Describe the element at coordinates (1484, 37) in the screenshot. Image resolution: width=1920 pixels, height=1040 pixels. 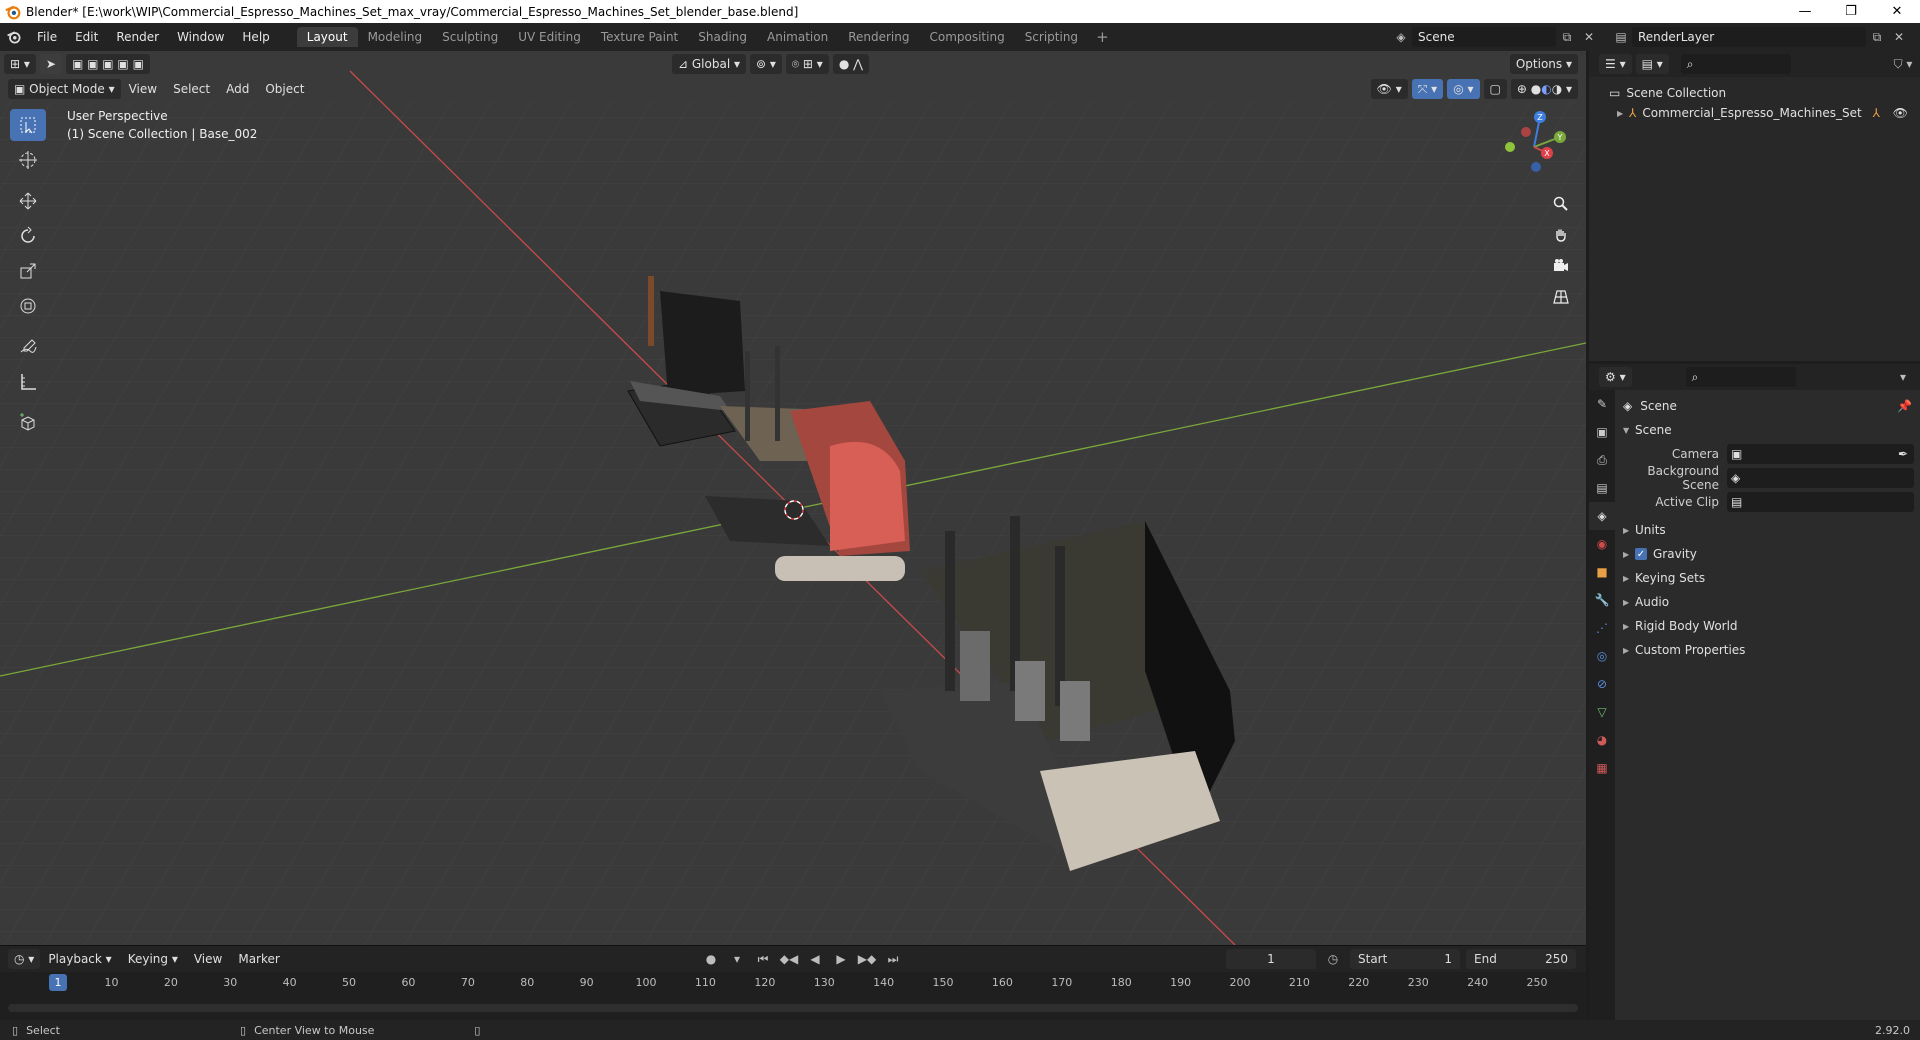
I see `scene-name-field: Scene` at that location.